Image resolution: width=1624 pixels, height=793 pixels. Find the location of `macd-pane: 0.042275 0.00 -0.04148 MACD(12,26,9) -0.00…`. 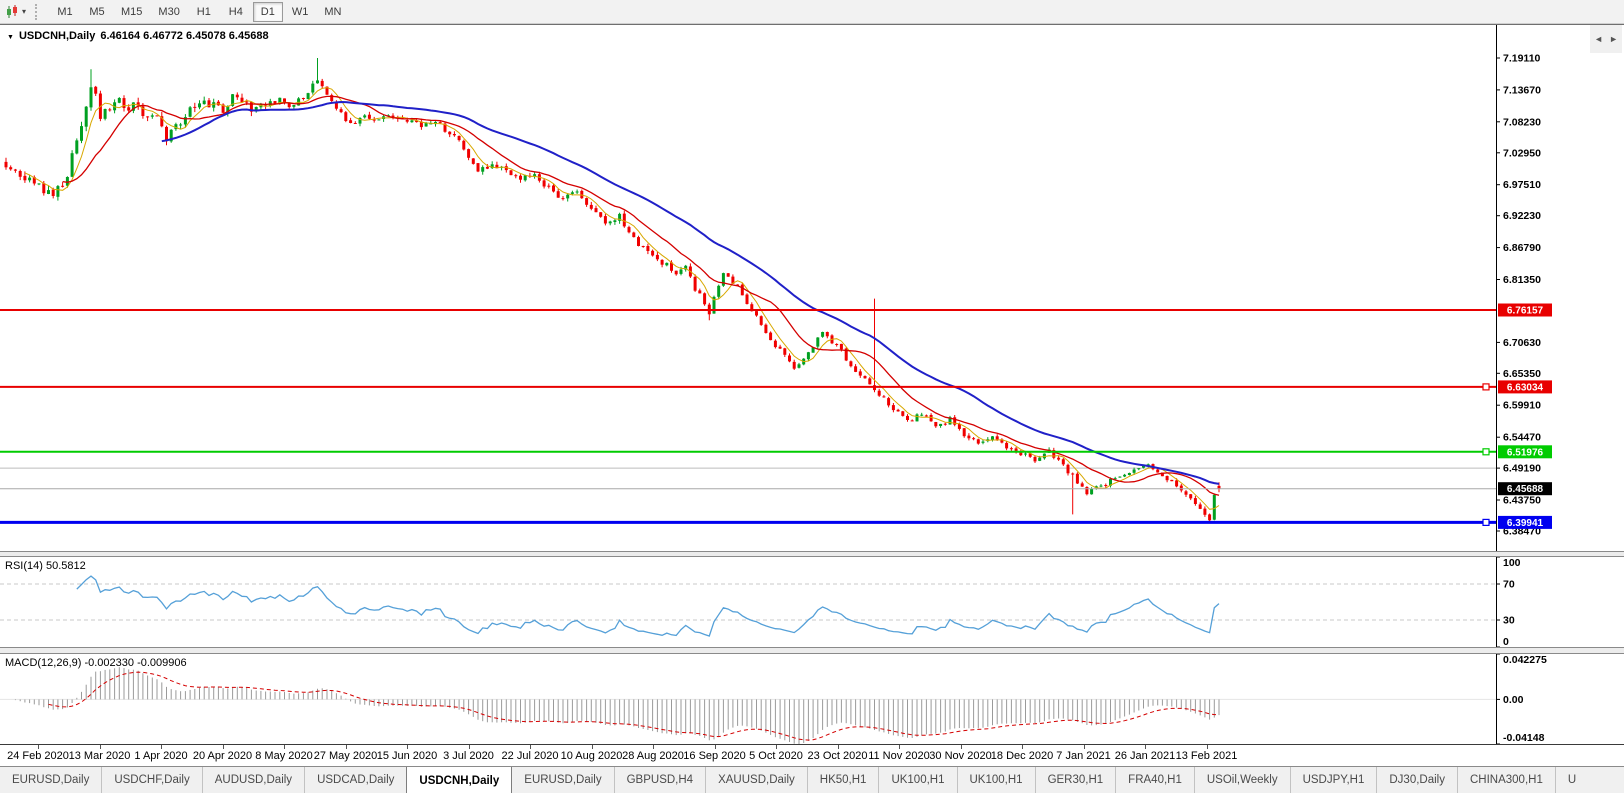

macd-pane: 0.042275 0.00 -0.04148 MACD(12,26,9) -0.00… is located at coordinates (812, 699).